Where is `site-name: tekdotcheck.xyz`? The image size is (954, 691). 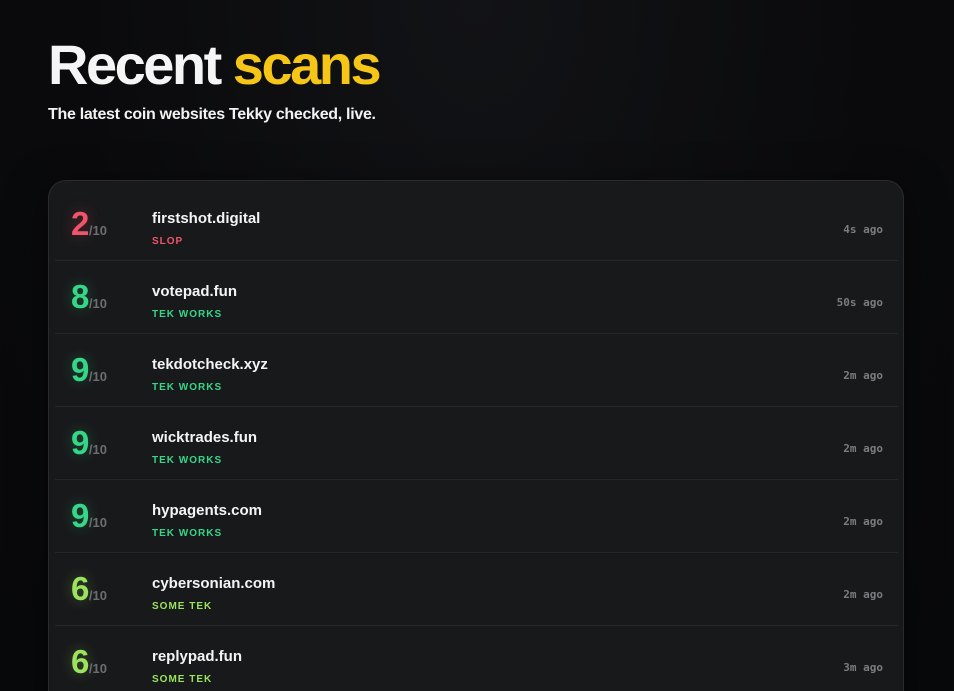
site-name: tekdotcheck.xyz is located at coordinates (210, 364).